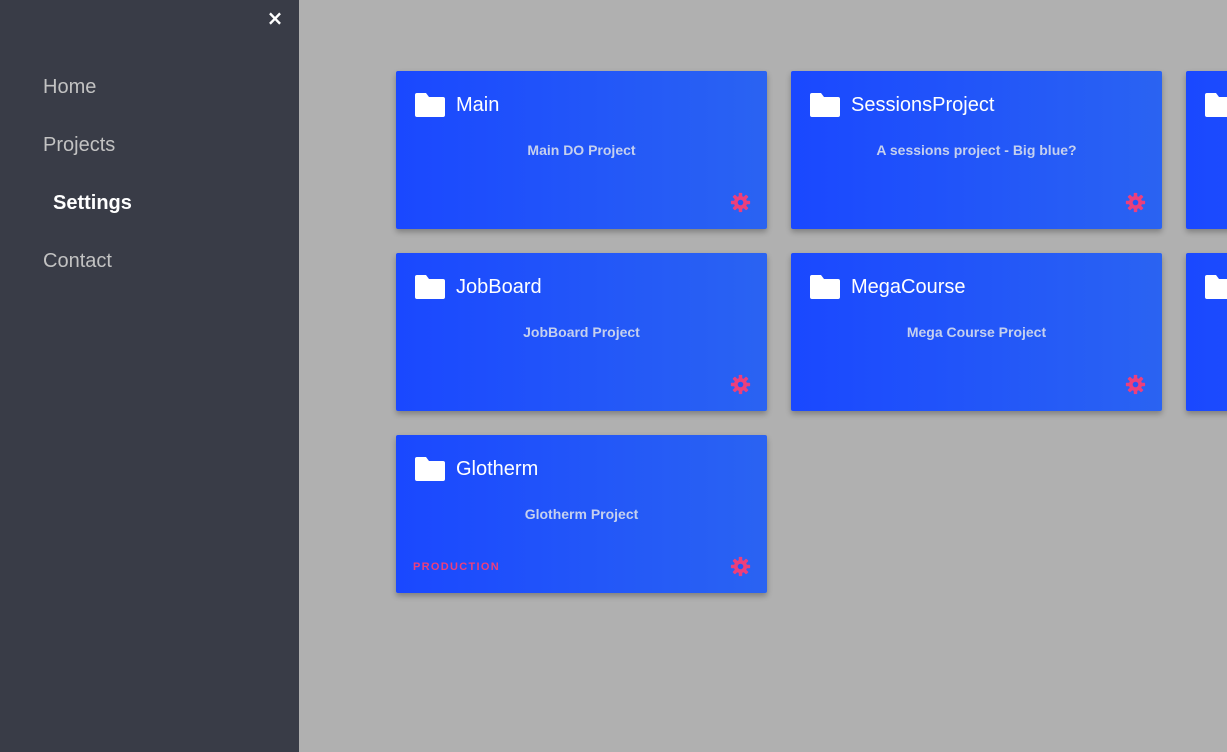 This screenshot has width=1227, height=752. I want to click on project-title: SessionsProject, so click(923, 105).